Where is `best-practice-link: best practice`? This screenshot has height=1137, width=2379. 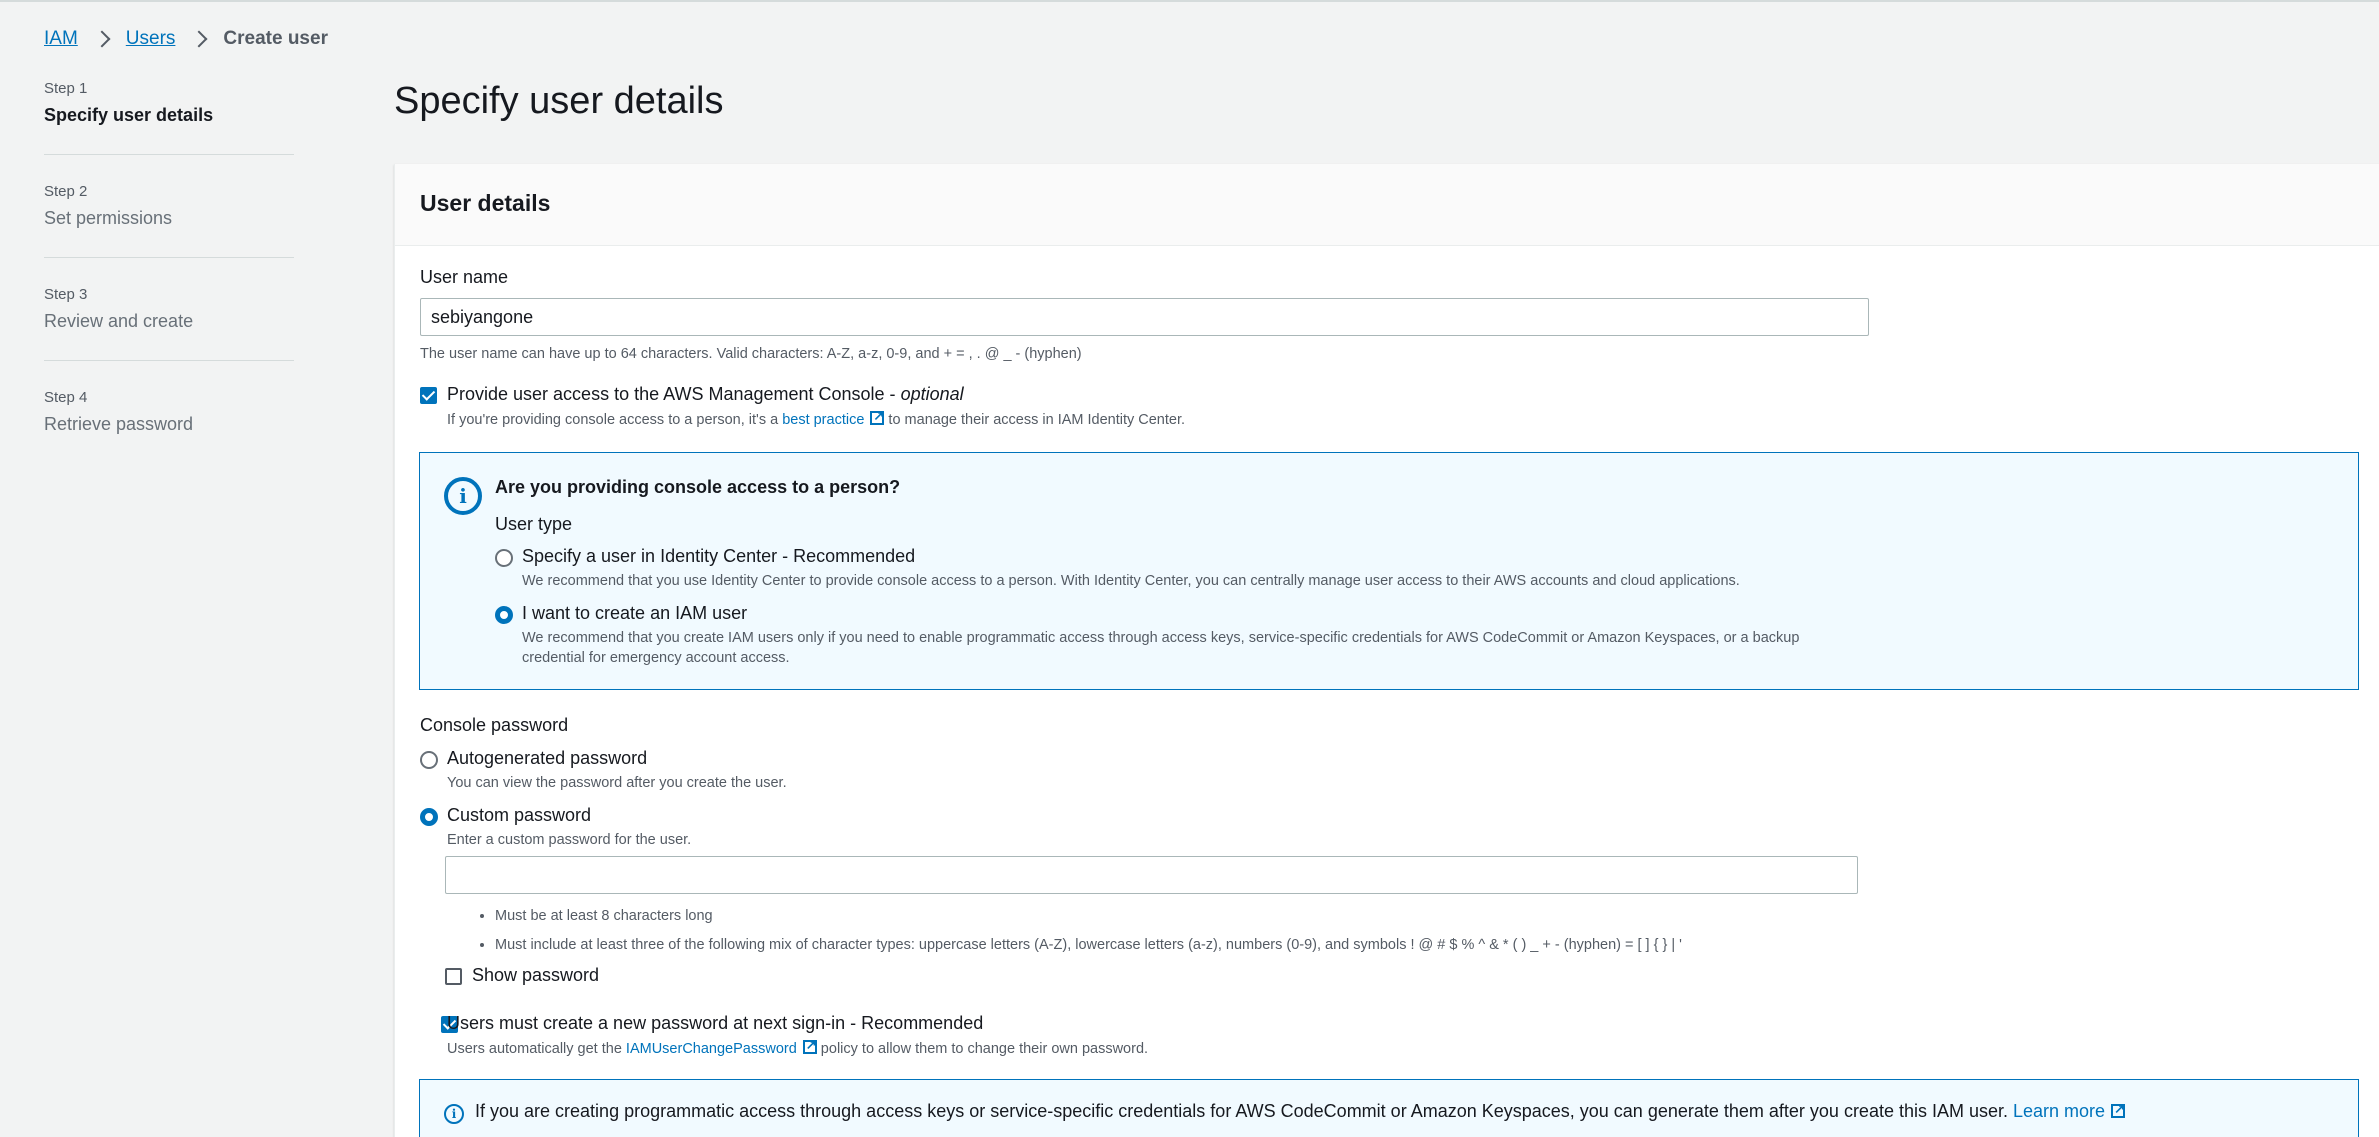 best-practice-link: best practice is located at coordinates (823, 420).